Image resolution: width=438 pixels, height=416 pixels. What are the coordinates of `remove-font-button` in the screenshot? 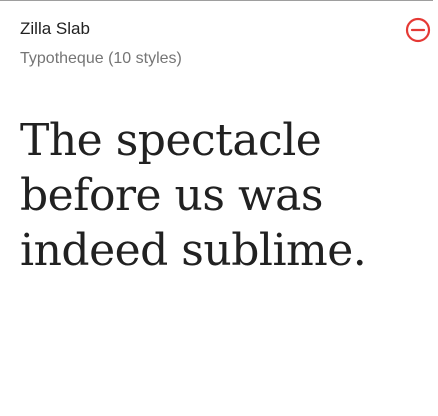 It's located at (418, 30).